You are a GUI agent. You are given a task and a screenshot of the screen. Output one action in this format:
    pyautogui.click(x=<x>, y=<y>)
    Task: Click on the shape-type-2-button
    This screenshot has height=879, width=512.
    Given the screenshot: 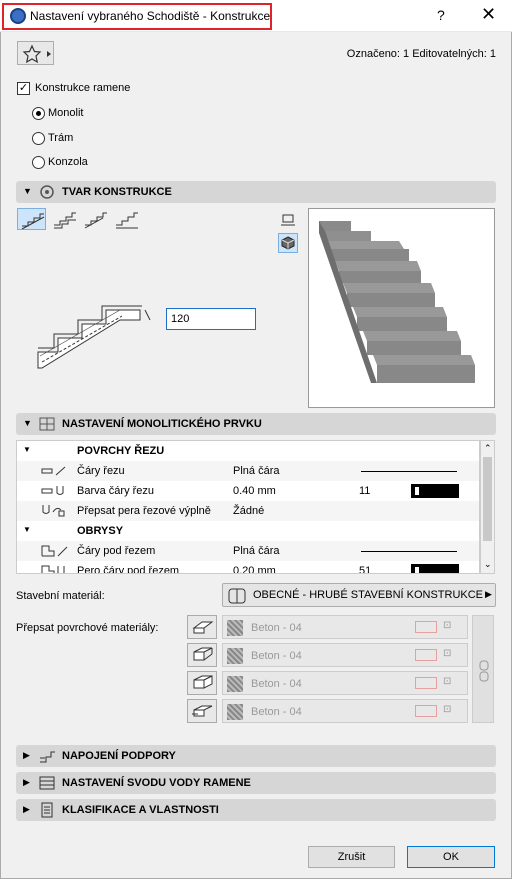 What is the action you would take?
    pyautogui.click(x=64, y=219)
    